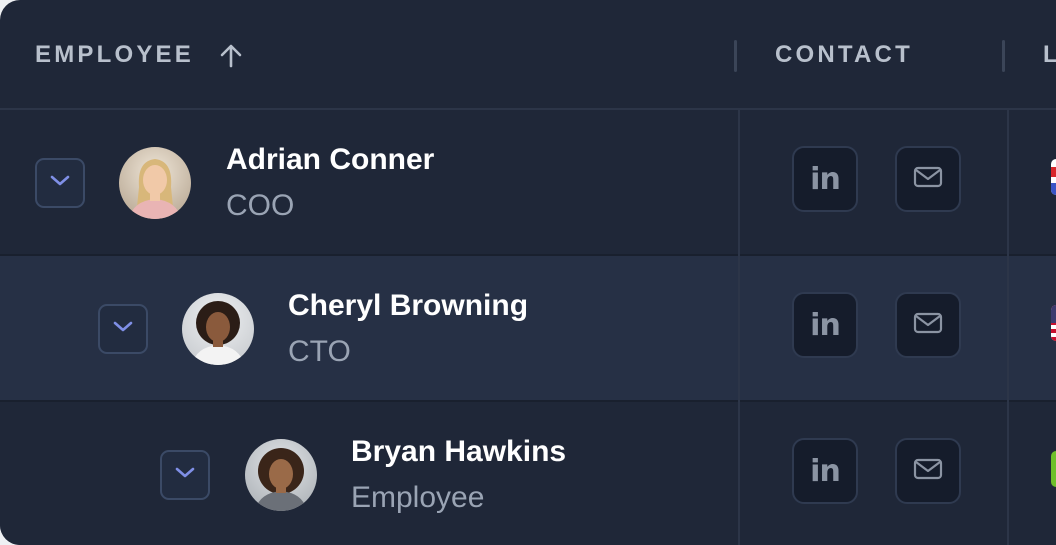 The width and height of the screenshot is (1056, 545). What do you see at coordinates (319, 351) in the screenshot?
I see `employee-role: CTO` at bounding box center [319, 351].